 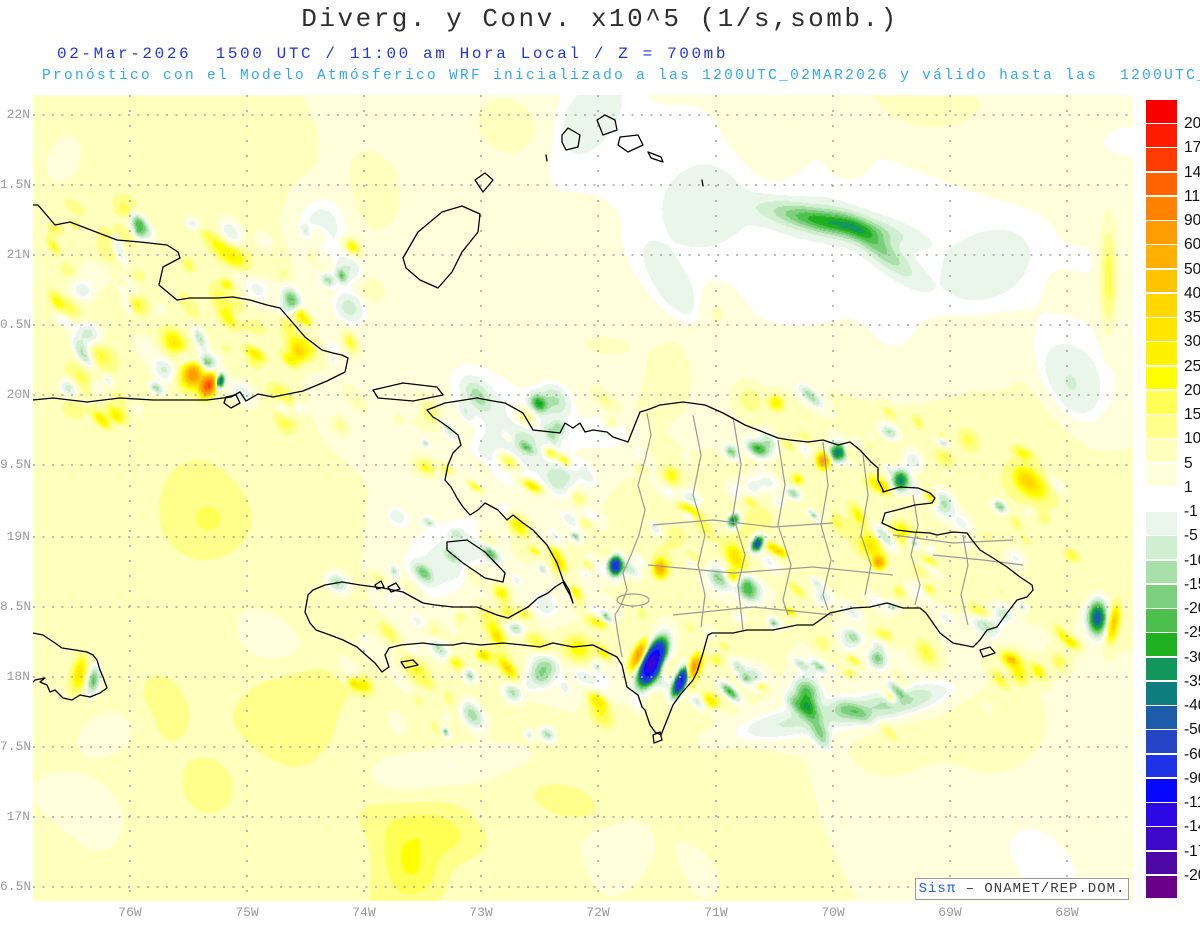 What do you see at coordinates (16, 324) in the screenshot?
I see `lat-tick-label: 0.5N` at bounding box center [16, 324].